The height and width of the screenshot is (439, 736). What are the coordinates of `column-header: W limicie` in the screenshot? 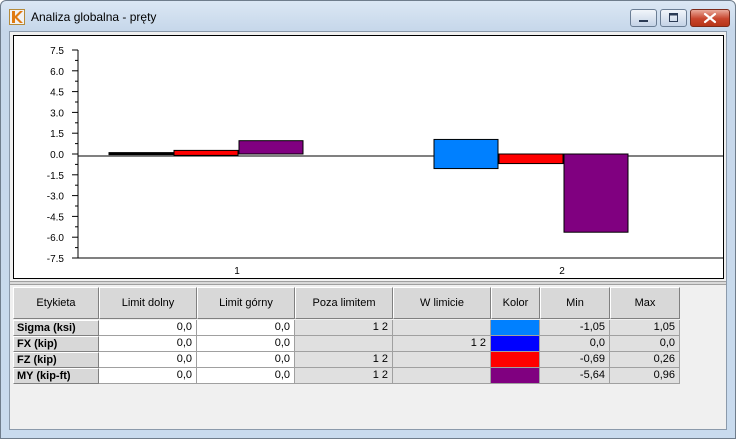 It's located at (442, 303).